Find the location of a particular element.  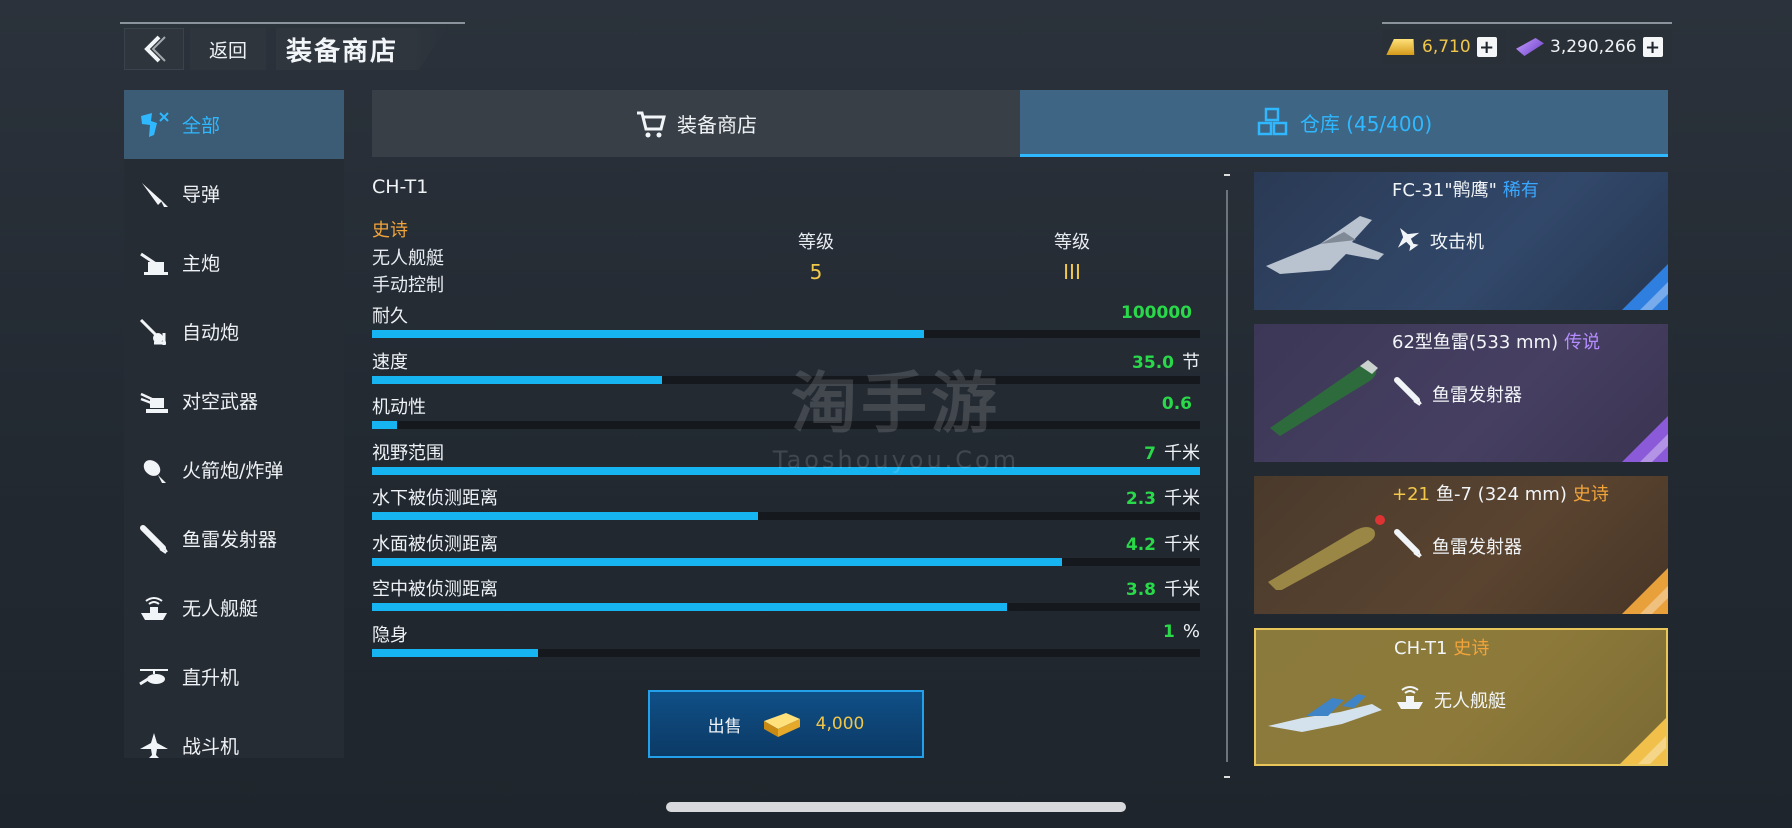

stat-number: 2.3 is located at coordinates (1140, 499).